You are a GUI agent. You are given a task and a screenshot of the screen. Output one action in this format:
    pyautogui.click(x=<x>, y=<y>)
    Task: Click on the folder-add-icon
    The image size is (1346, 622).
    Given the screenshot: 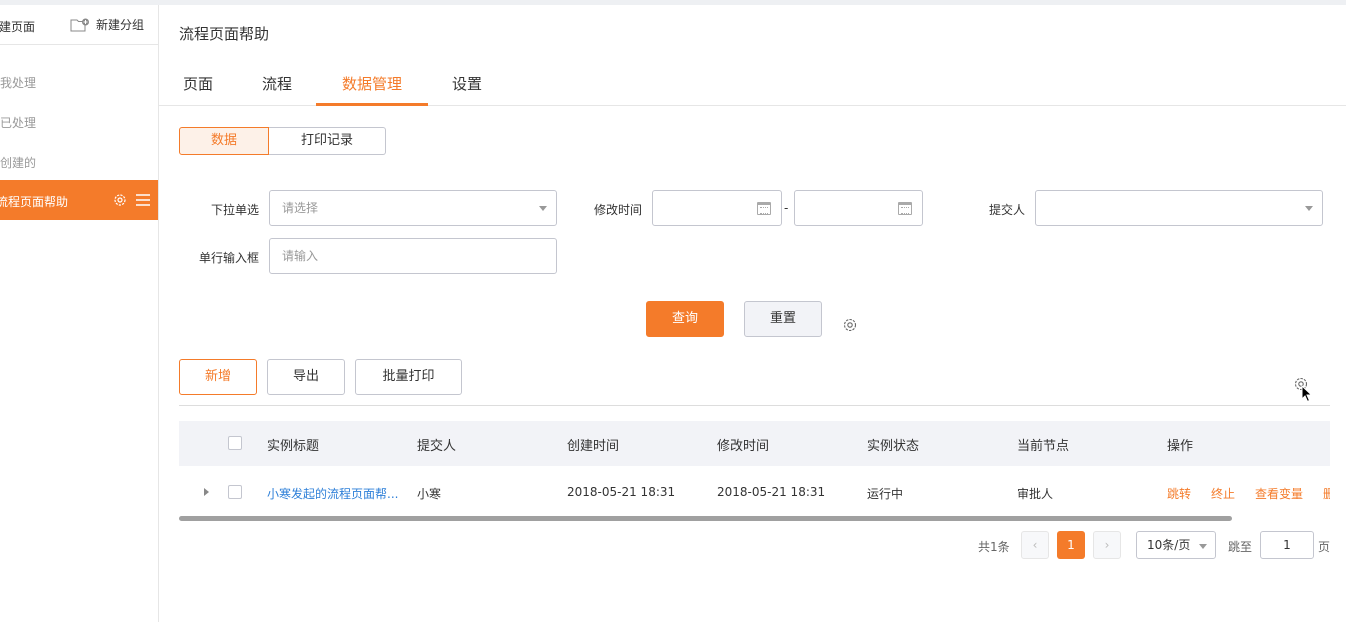 What is the action you would take?
    pyautogui.click(x=79, y=24)
    